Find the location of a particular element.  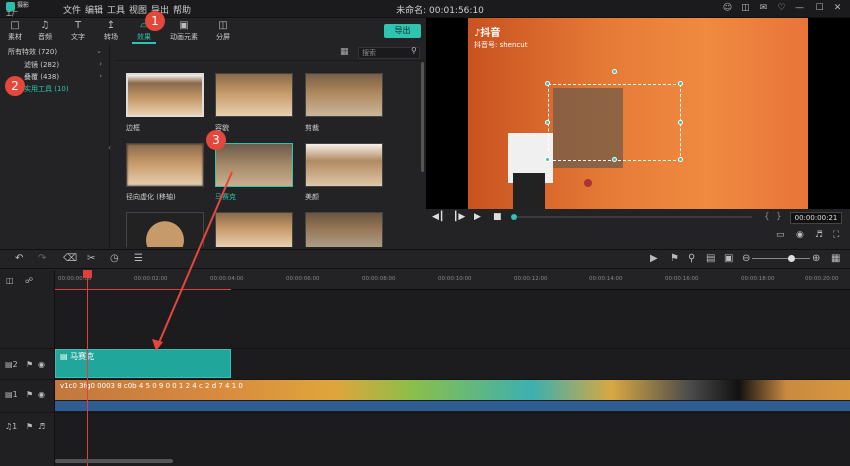

step-badge-2: 2 is located at coordinates (15, 86).